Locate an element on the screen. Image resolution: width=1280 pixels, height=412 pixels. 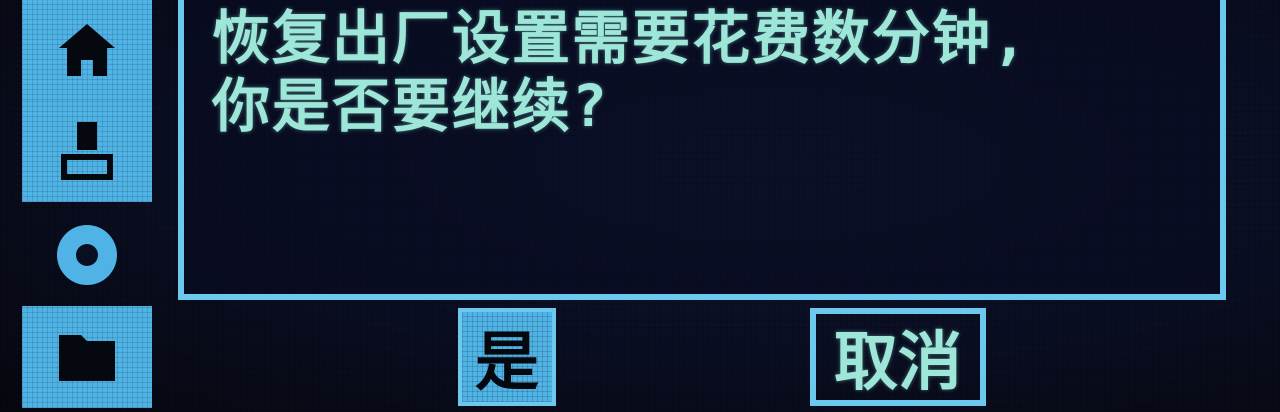
sidebar-item-files is located at coordinates (87, 357).